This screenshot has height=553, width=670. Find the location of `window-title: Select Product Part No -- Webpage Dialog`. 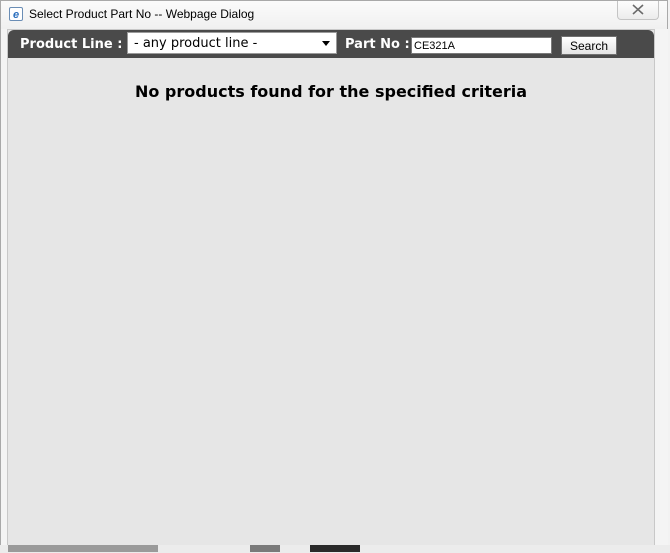

window-title: Select Product Part No -- Webpage Dialog is located at coordinates (142, 14).